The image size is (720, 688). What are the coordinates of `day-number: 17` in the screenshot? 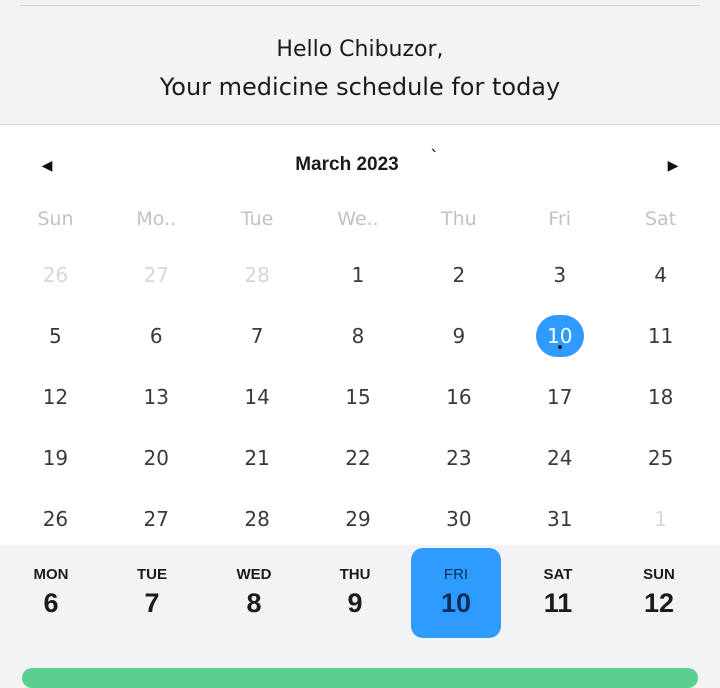 It's located at (559, 396).